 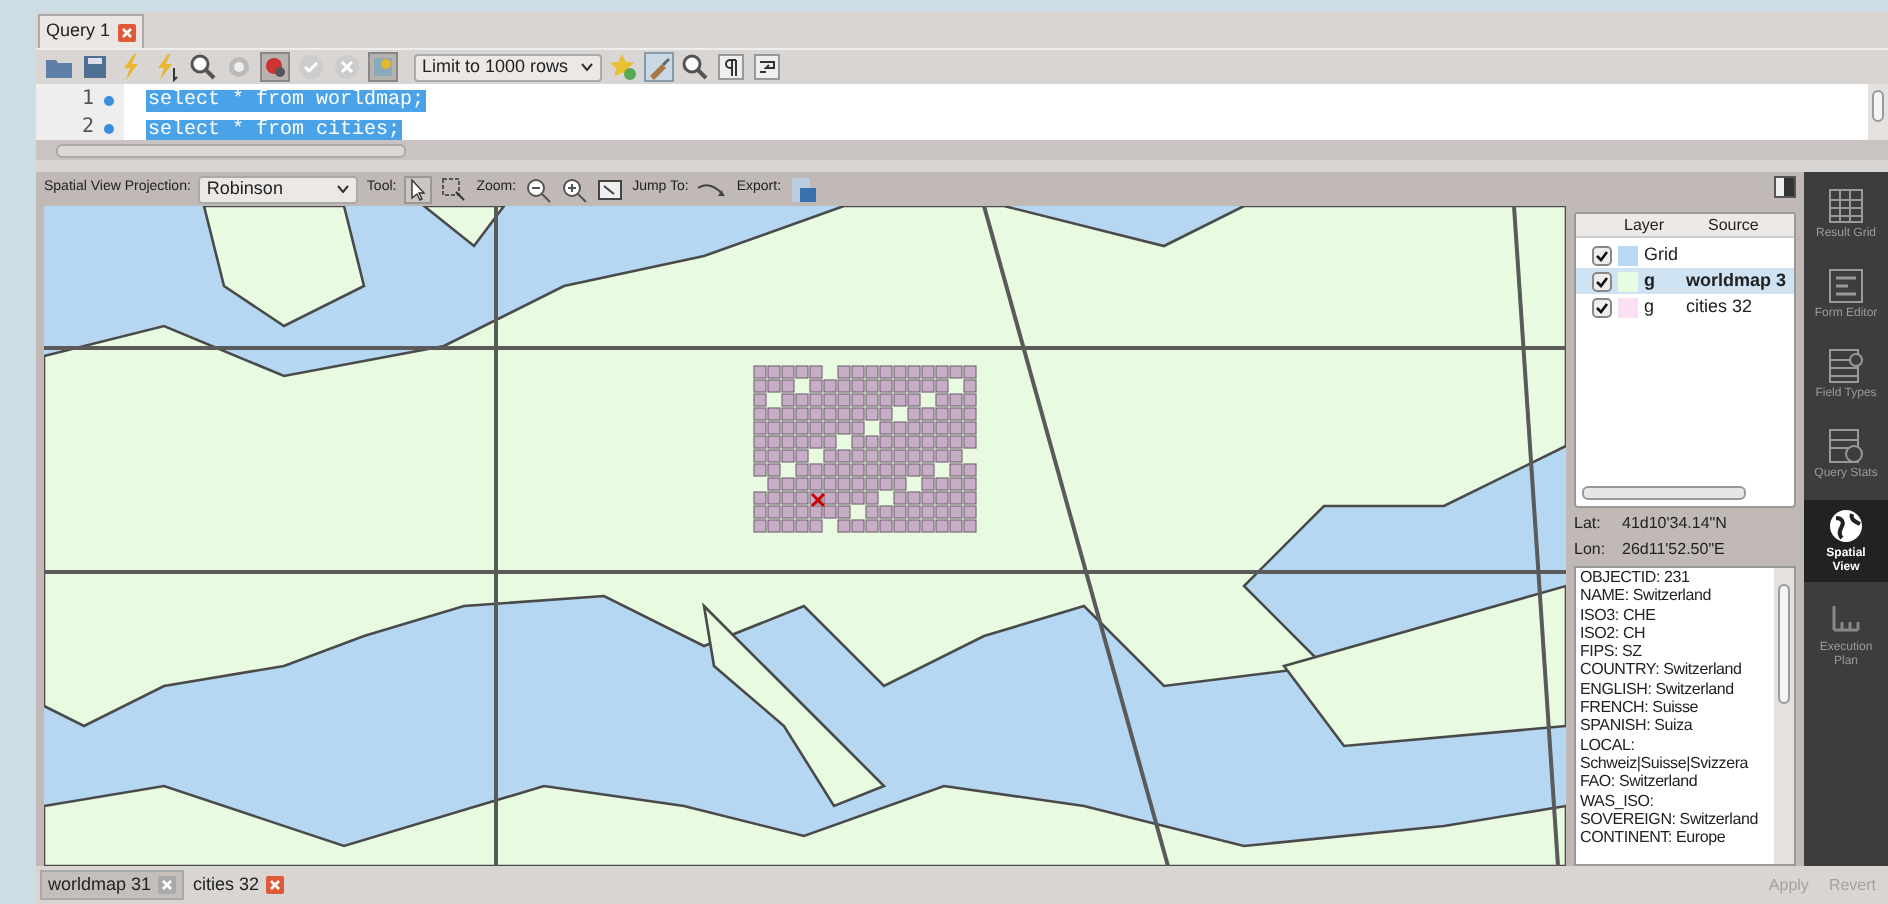 What do you see at coordinates (1636, 577) in the screenshot?
I see `attribute-text: OBJECTID: 231` at bounding box center [1636, 577].